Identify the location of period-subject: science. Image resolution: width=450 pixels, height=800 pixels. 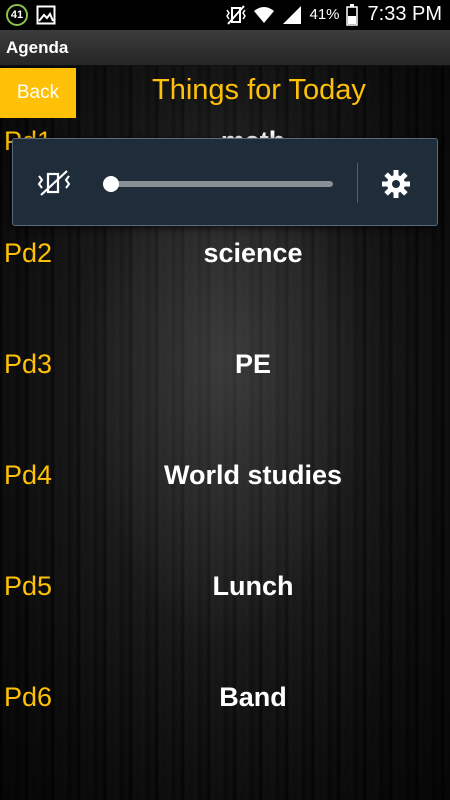
(253, 253).